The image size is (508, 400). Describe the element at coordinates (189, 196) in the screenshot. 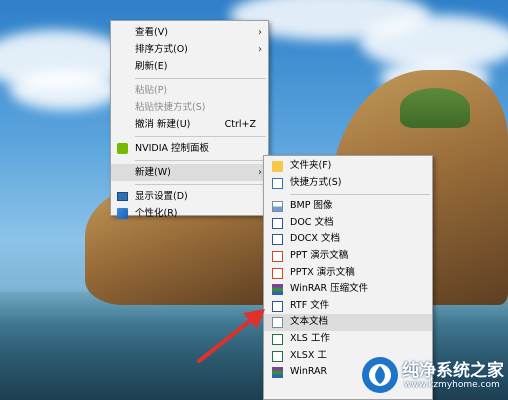

I see `menu-item-display-settings: 显示设置(D)` at that location.